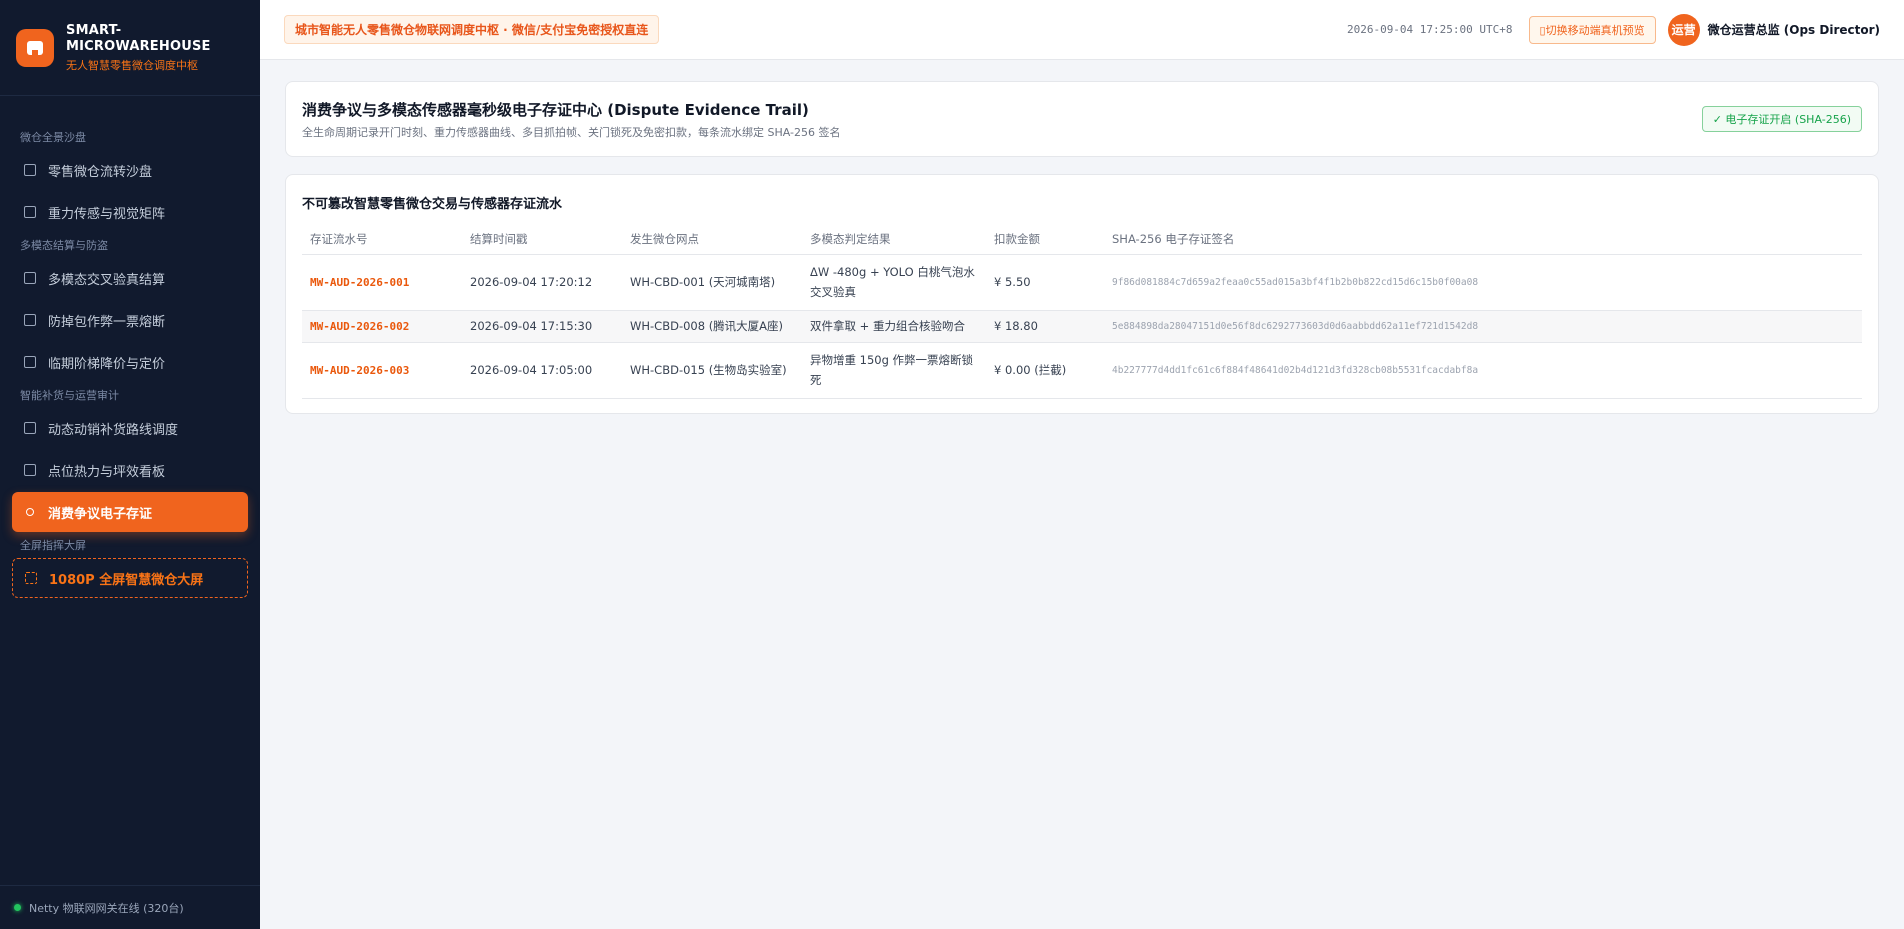 This screenshot has height=929, width=1904. I want to click on settle-time: 2026-09-04 17:15:30, so click(542, 326).